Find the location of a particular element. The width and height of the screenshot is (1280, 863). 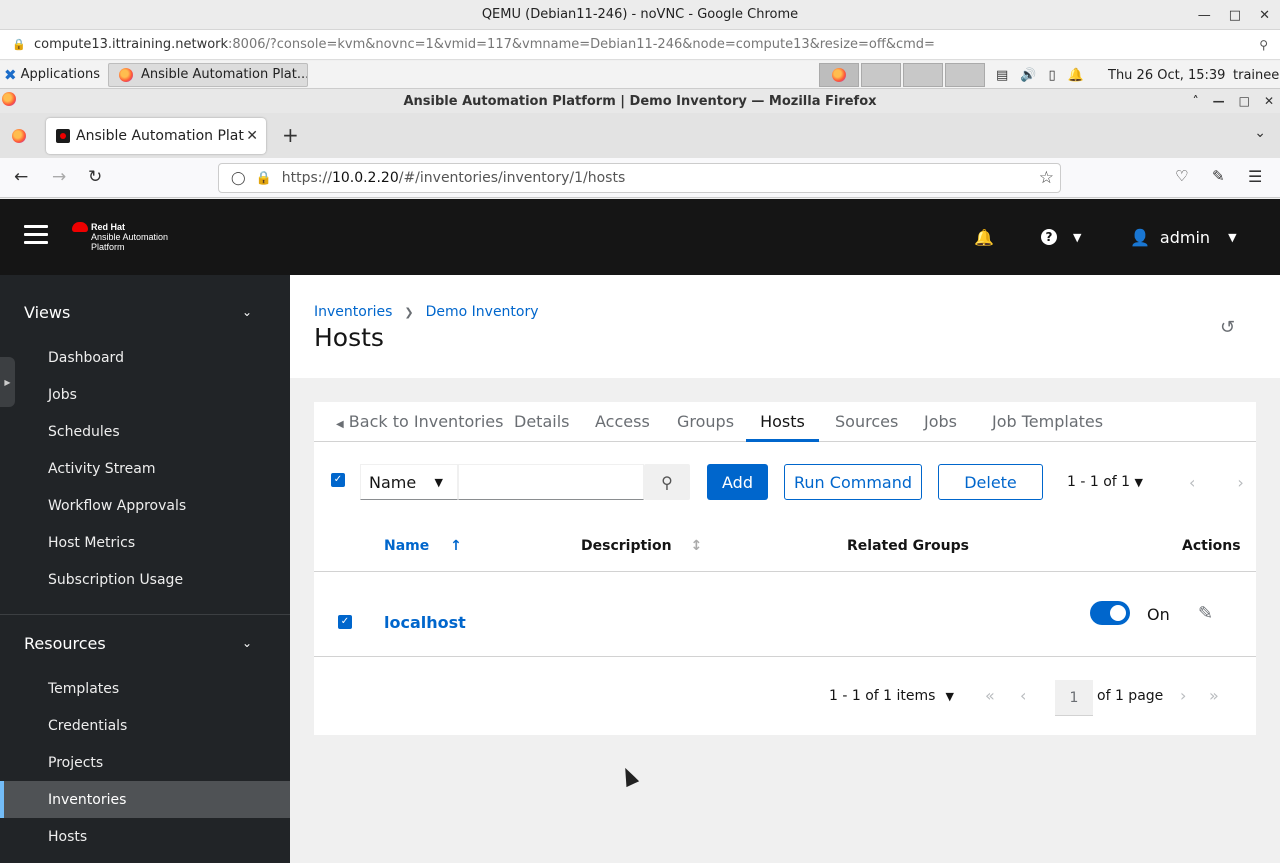

browser-tab-aap: Ansible Automation Platform ✕ is located at coordinates (156, 136).